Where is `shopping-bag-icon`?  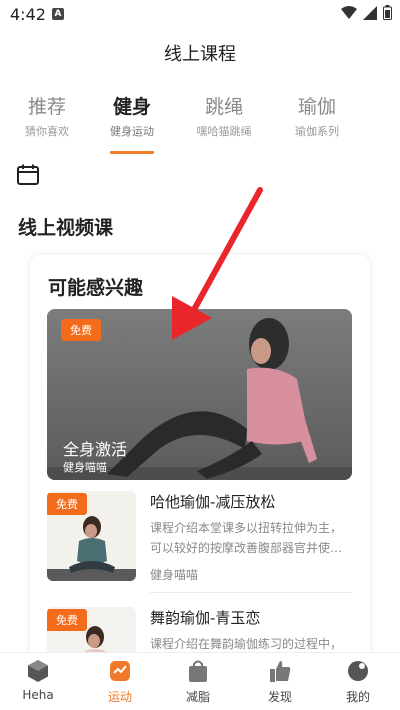 shopping-bag-icon is located at coordinates (198, 671).